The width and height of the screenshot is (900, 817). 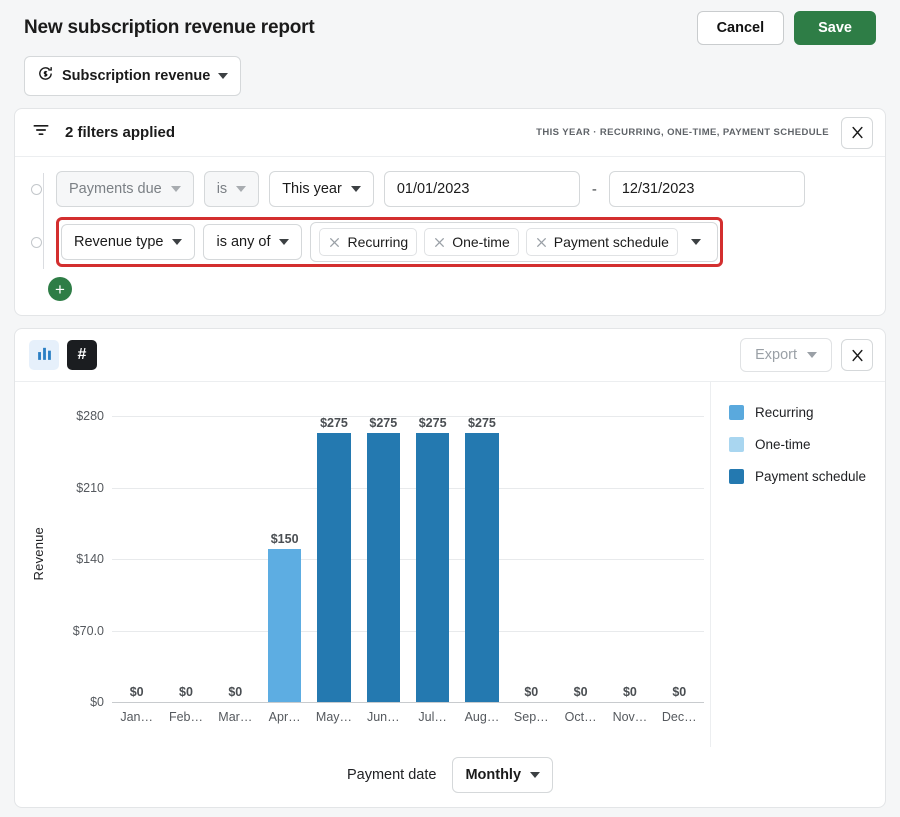 I want to click on chip-label: One-time, so click(x=481, y=242).